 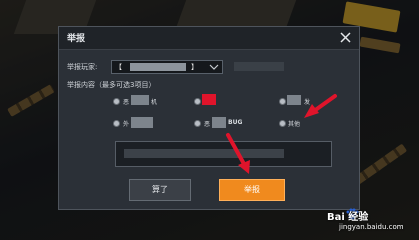 I want to click on redacted-field, so click(x=259, y=66).